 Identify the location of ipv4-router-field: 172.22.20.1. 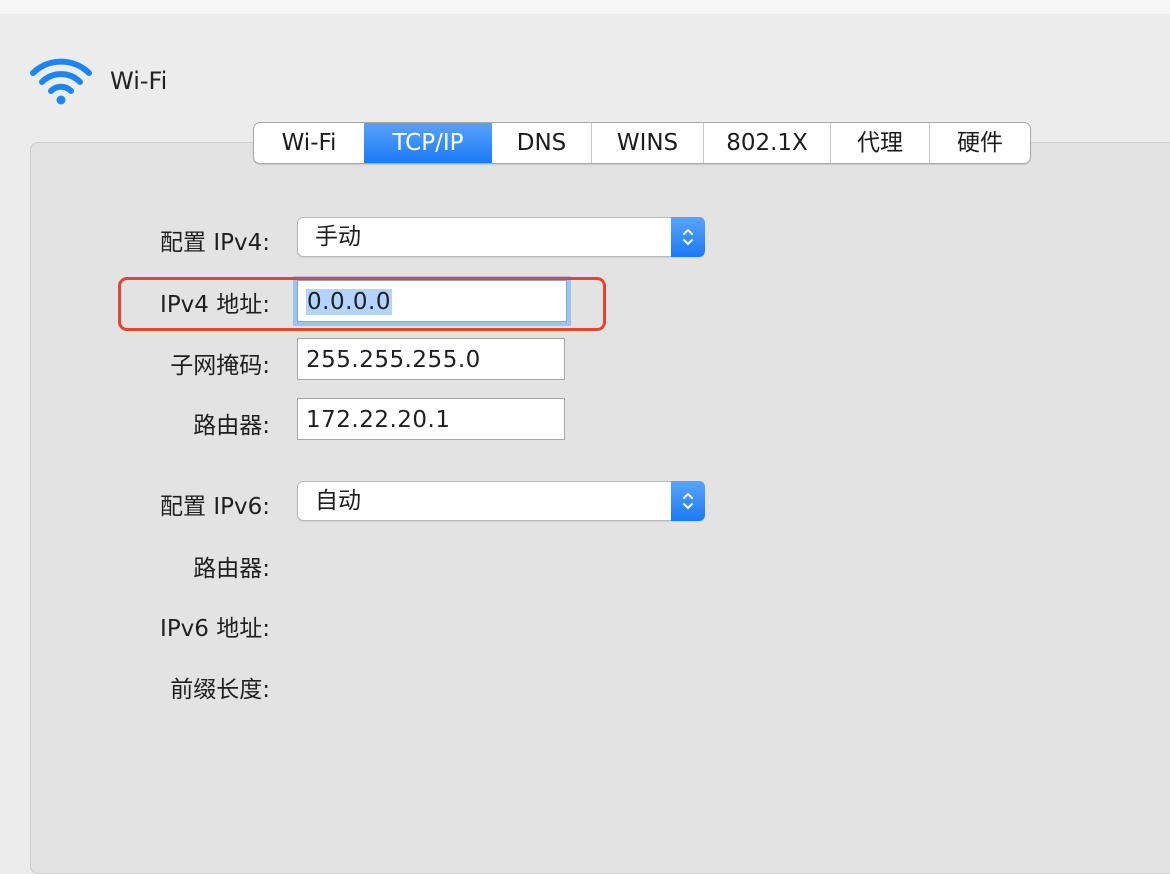
(431, 419).